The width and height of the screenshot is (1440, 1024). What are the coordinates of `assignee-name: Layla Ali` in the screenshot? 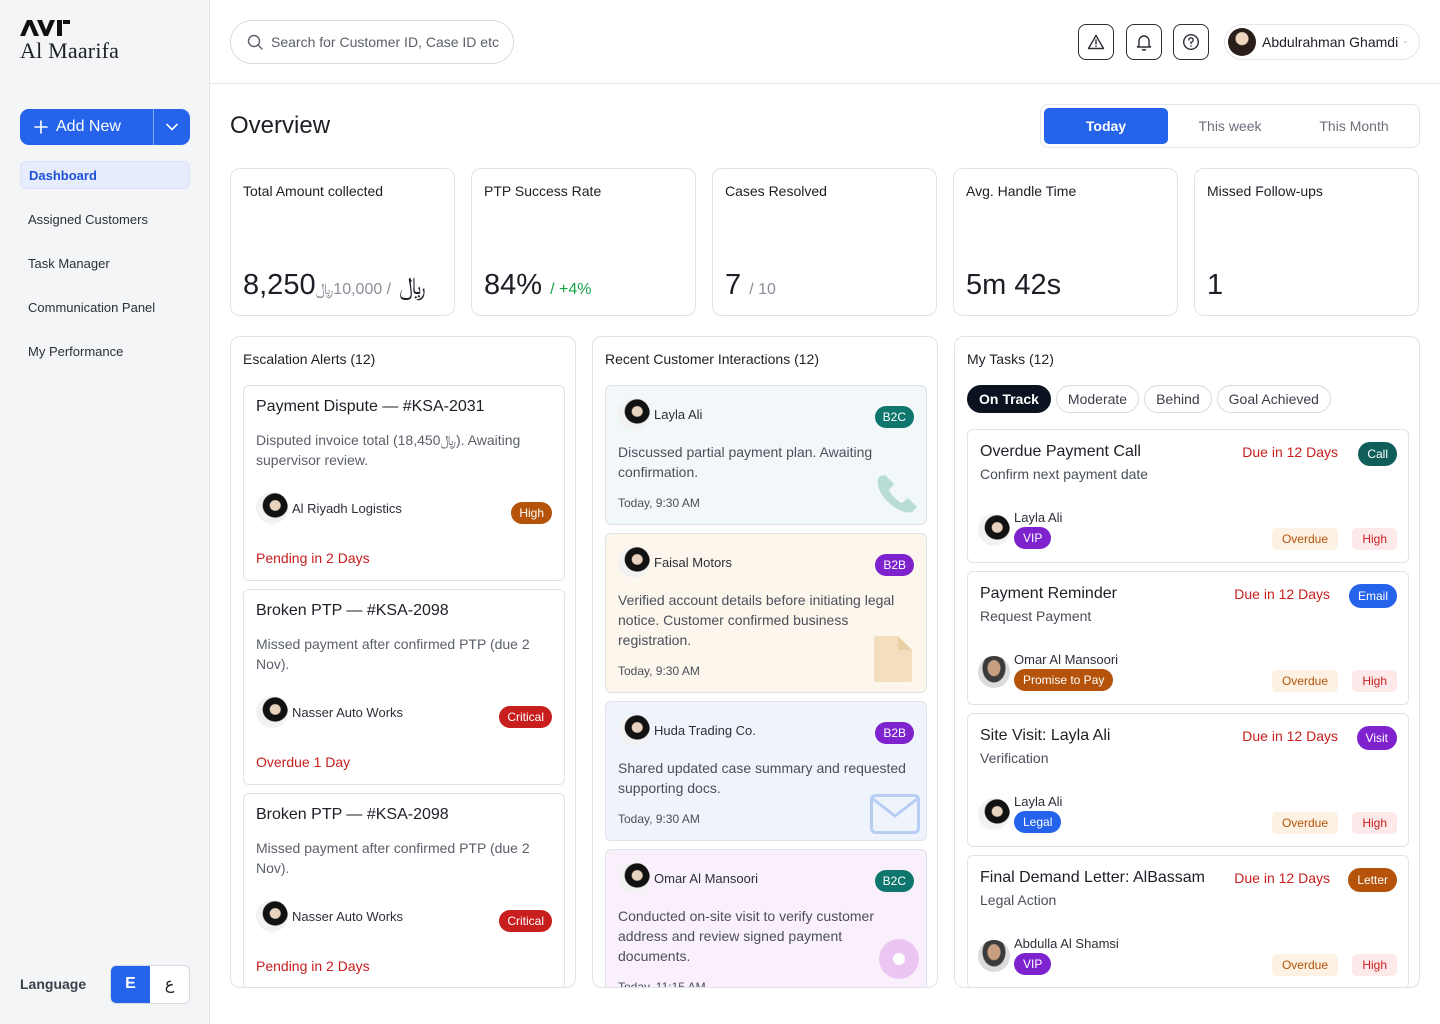 It's located at (1038, 517).